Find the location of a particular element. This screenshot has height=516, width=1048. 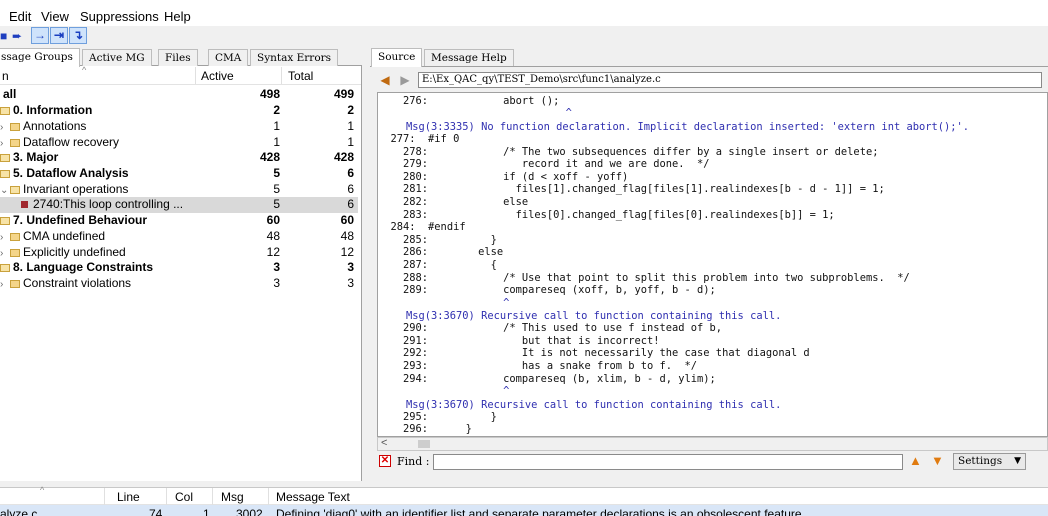

tree-row: › Dataflow recovery 1 1 is located at coordinates (179, 143).